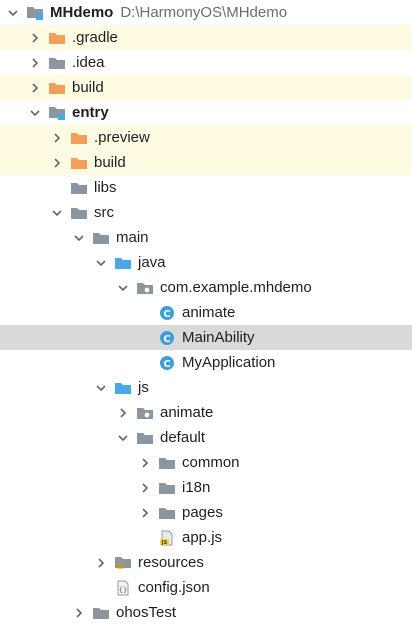 This screenshot has width=412, height=625. Describe the element at coordinates (196, 487) in the screenshot. I see `tree-item-label: i18n` at that location.